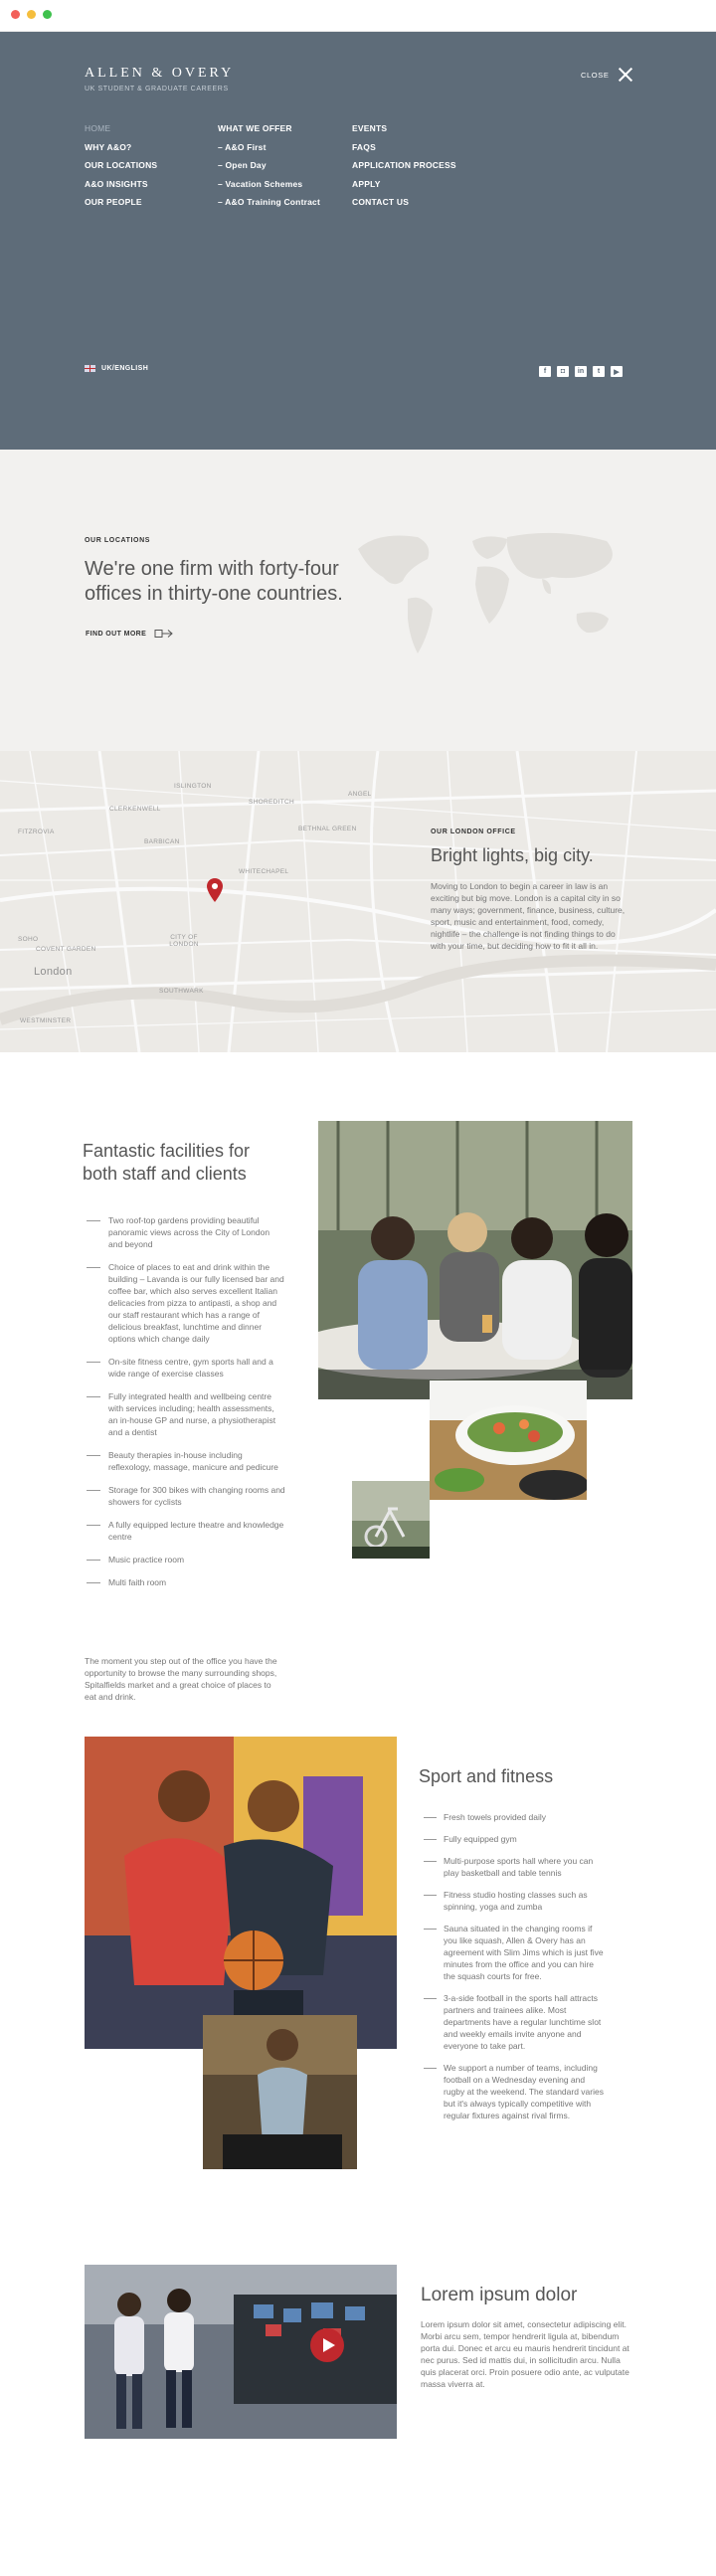 The width and height of the screenshot is (716, 2576). Describe the element at coordinates (327, 2345) in the screenshot. I see `play-video-button` at that location.